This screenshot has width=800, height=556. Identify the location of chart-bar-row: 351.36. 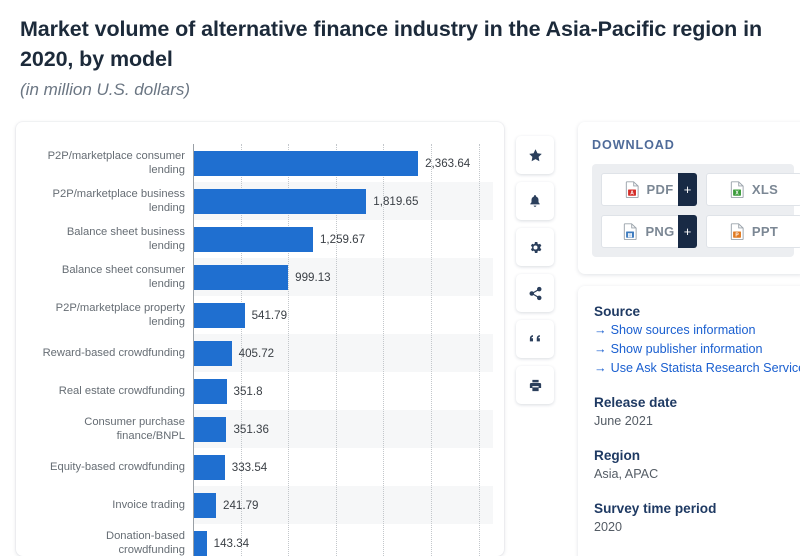
(343, 429).